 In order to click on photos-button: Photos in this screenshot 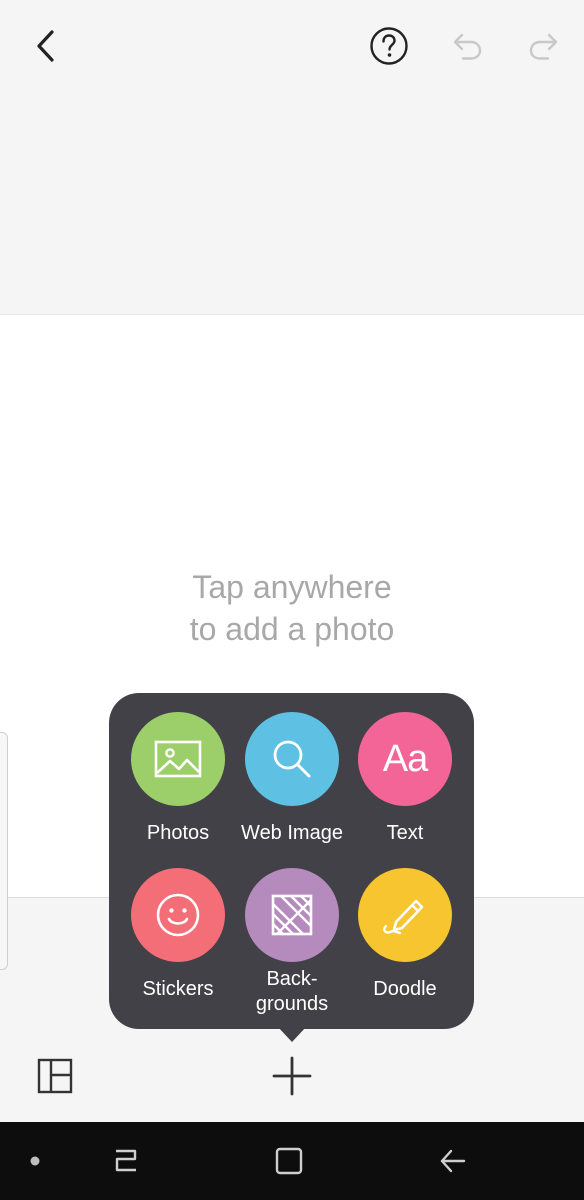, I will do `click(178, 779)`.